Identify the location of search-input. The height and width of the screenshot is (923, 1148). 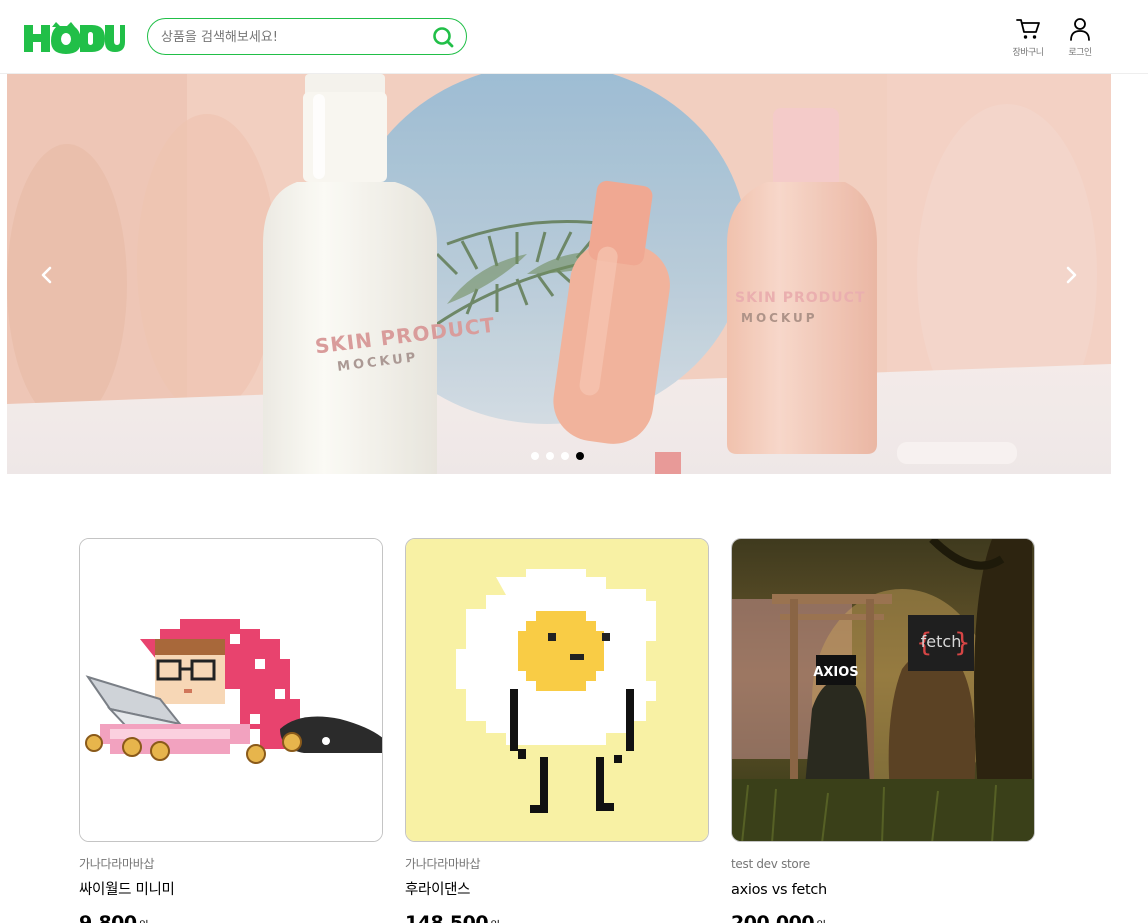
(291, 37).